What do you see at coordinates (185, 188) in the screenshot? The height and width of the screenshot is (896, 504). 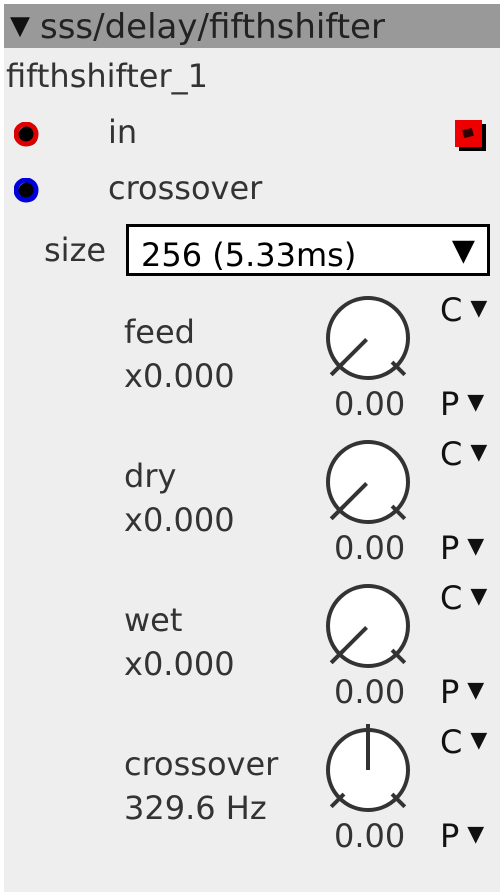 I see `port-label-crossover: crossover` at bounding box center [185, 188].